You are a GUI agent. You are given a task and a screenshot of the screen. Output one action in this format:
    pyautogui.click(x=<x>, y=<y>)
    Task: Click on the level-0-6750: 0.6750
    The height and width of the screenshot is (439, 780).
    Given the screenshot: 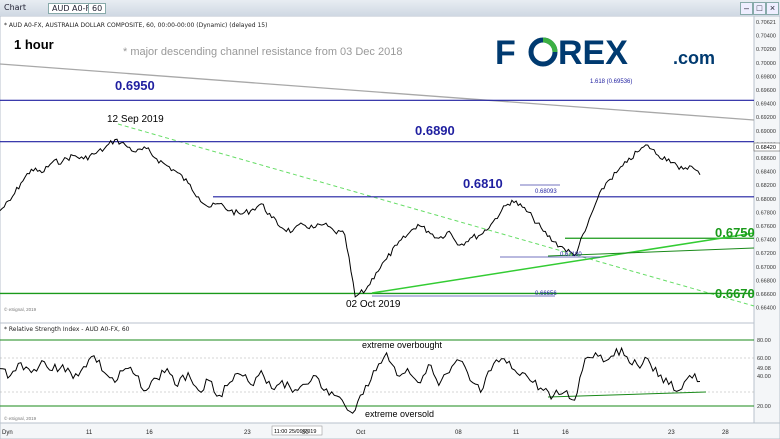 What is the action you would take?
    pyautogui.click(x=735, y=232)
    